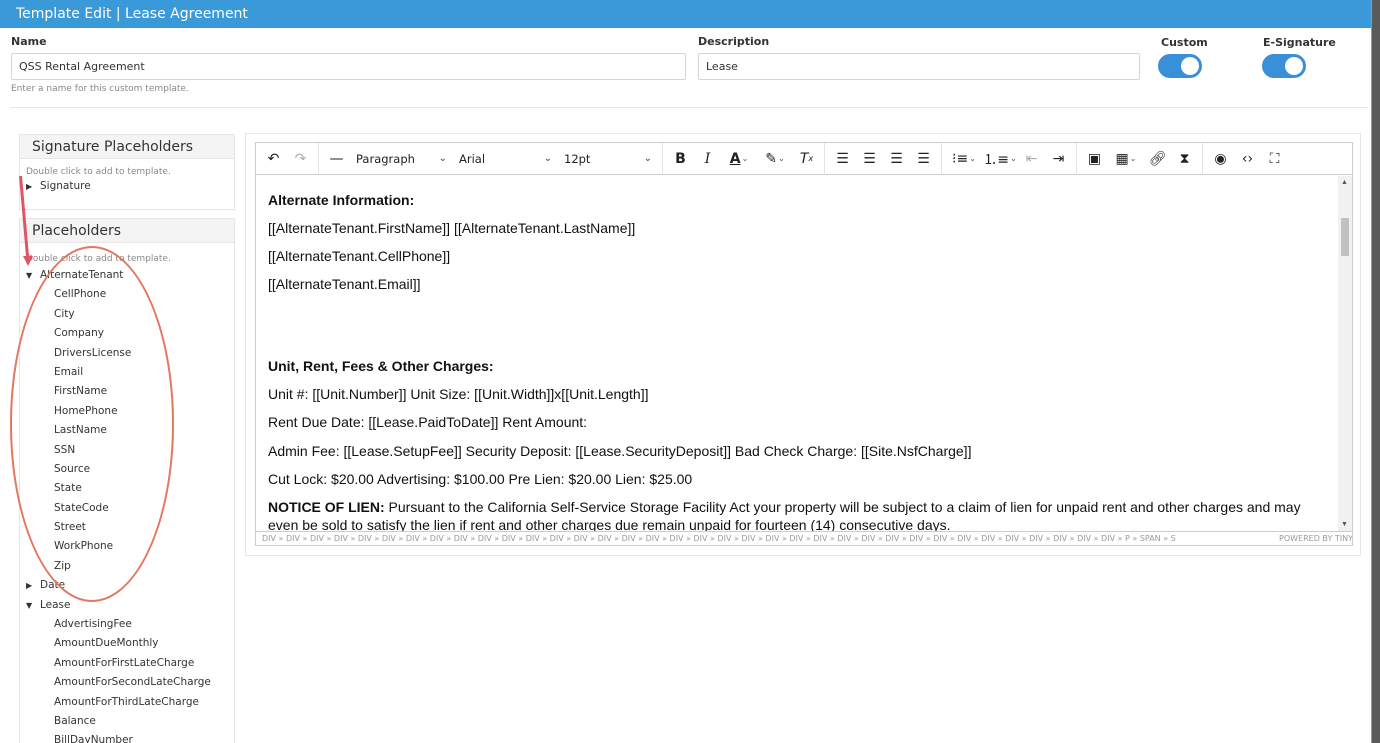 This screenshot has width=1380, height=743. I want to click on font-family-select: Arial ⌄, so click(505, 159).